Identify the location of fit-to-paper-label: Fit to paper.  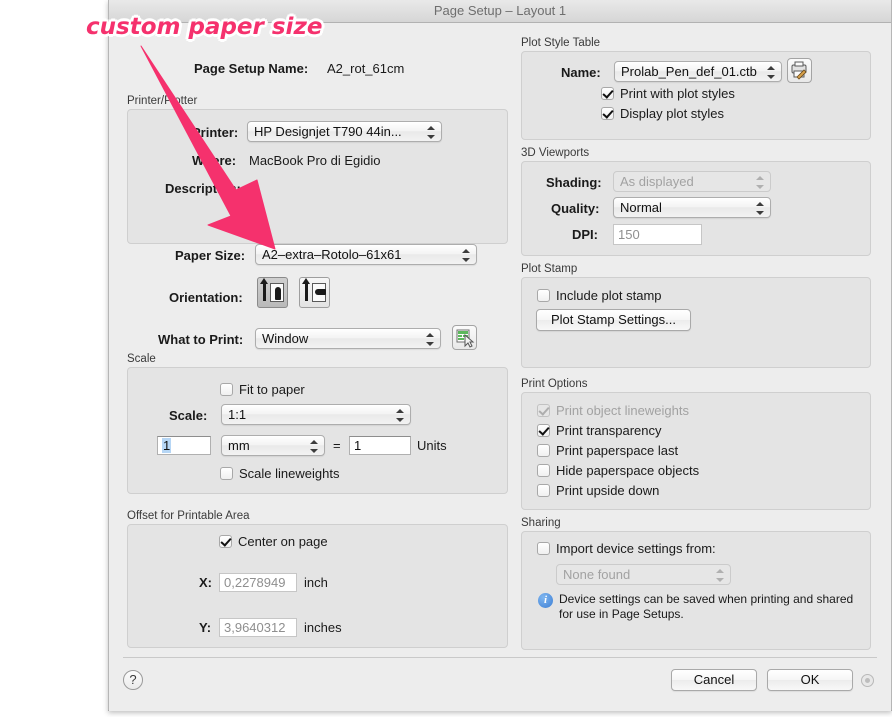
(272, 389).